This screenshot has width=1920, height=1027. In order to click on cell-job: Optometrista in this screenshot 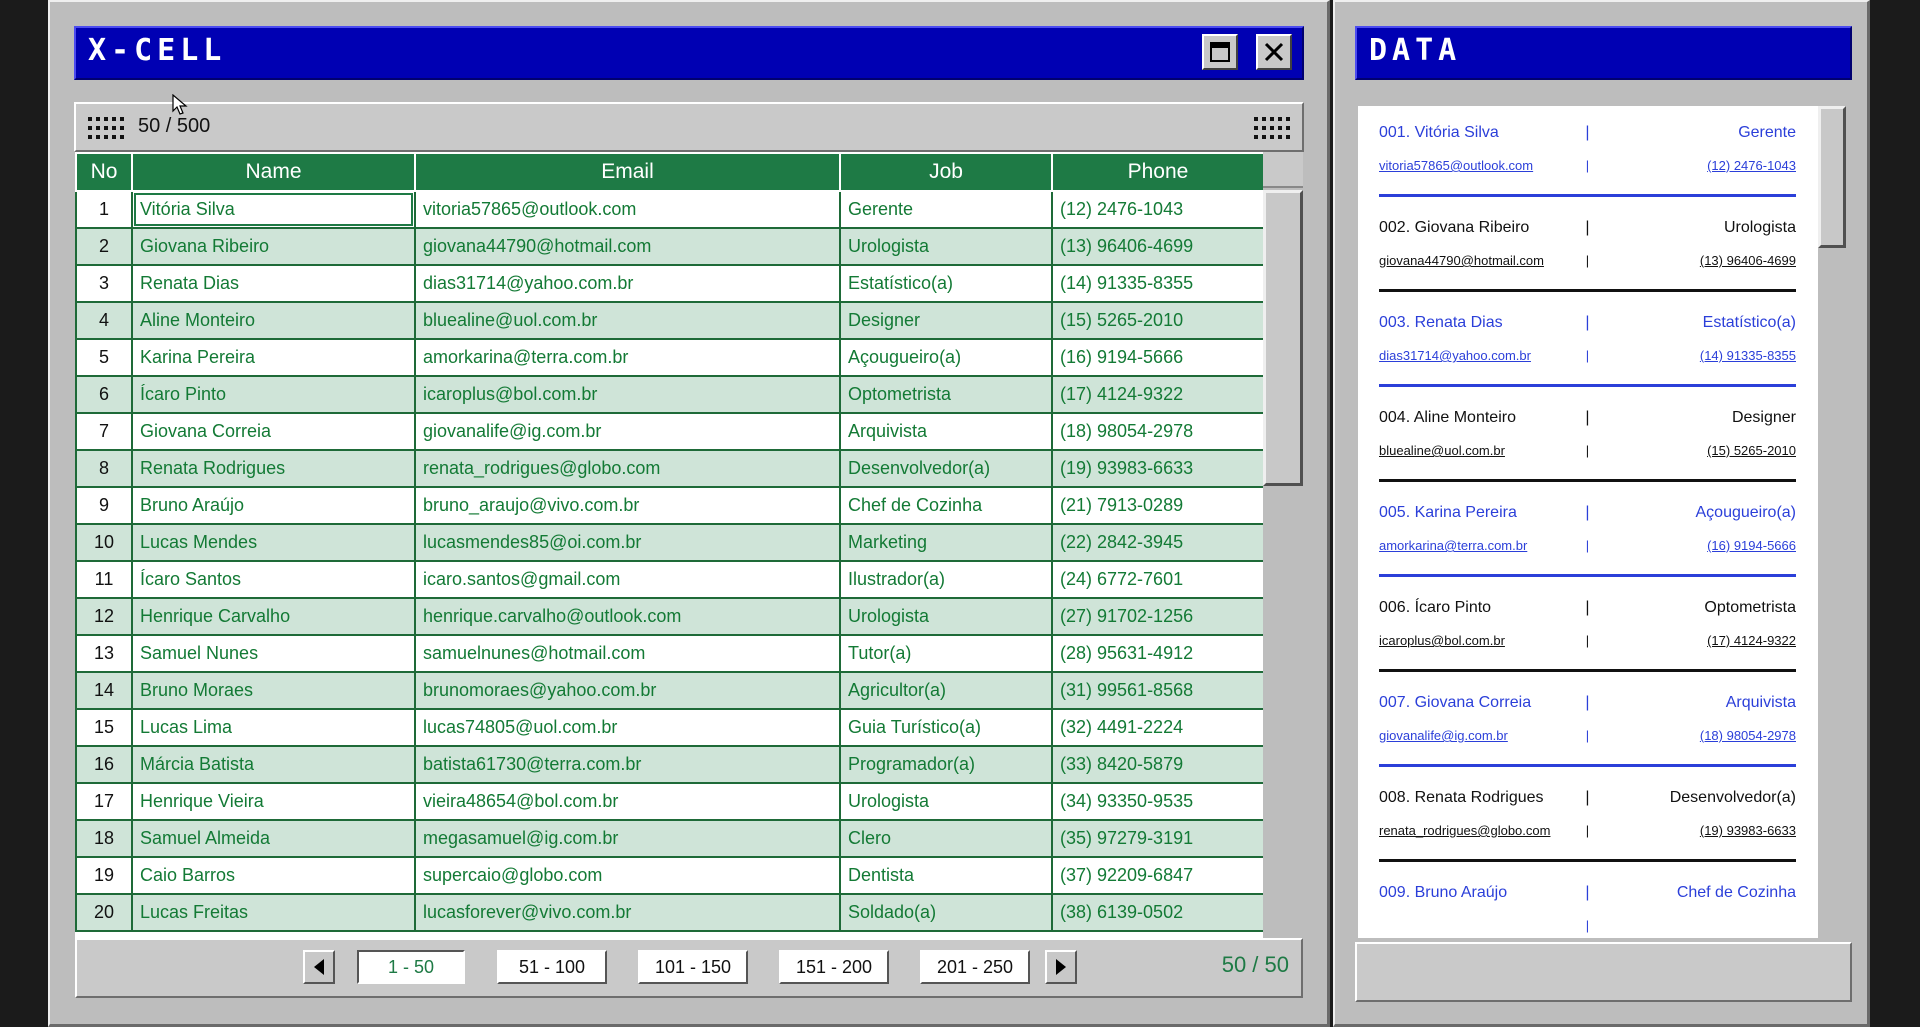, I will do `click(946, 394)`.